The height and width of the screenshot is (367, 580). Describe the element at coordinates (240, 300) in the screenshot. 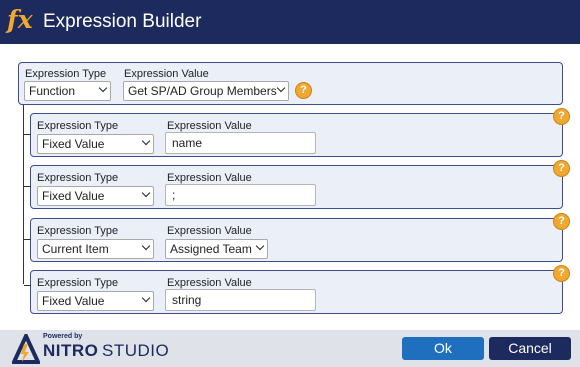

I see `param-value-input: string` at that location.